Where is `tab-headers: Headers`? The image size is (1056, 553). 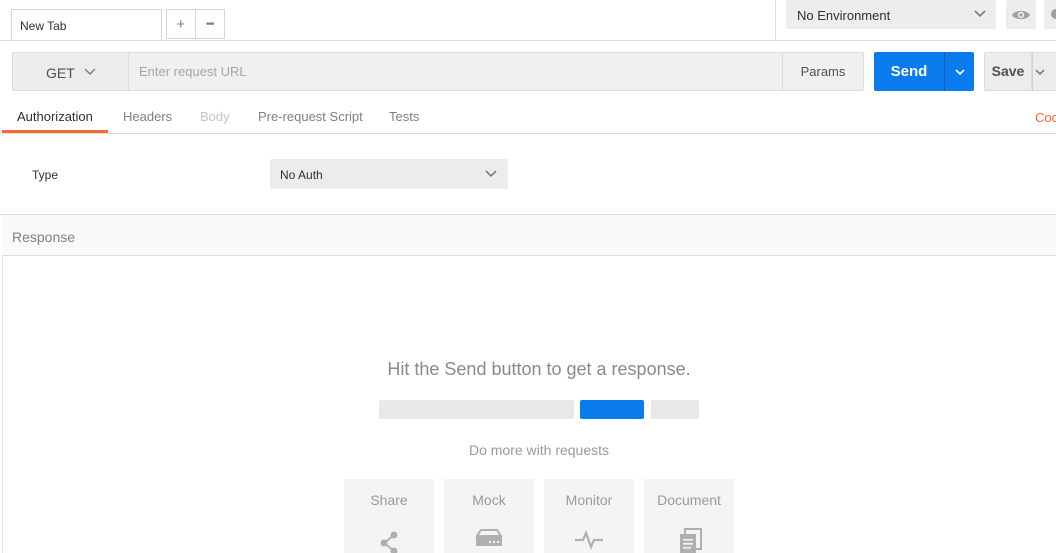
tab-headers: Headers is located at coordinates (147, 116).